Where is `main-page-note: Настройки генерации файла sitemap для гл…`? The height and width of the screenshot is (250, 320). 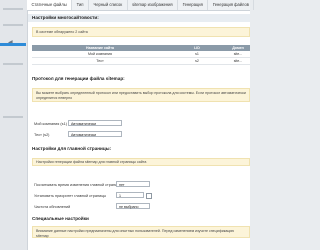 main-page-note: Настройки генерации файла sitemap для гл… is located at coordinates (141, 162).